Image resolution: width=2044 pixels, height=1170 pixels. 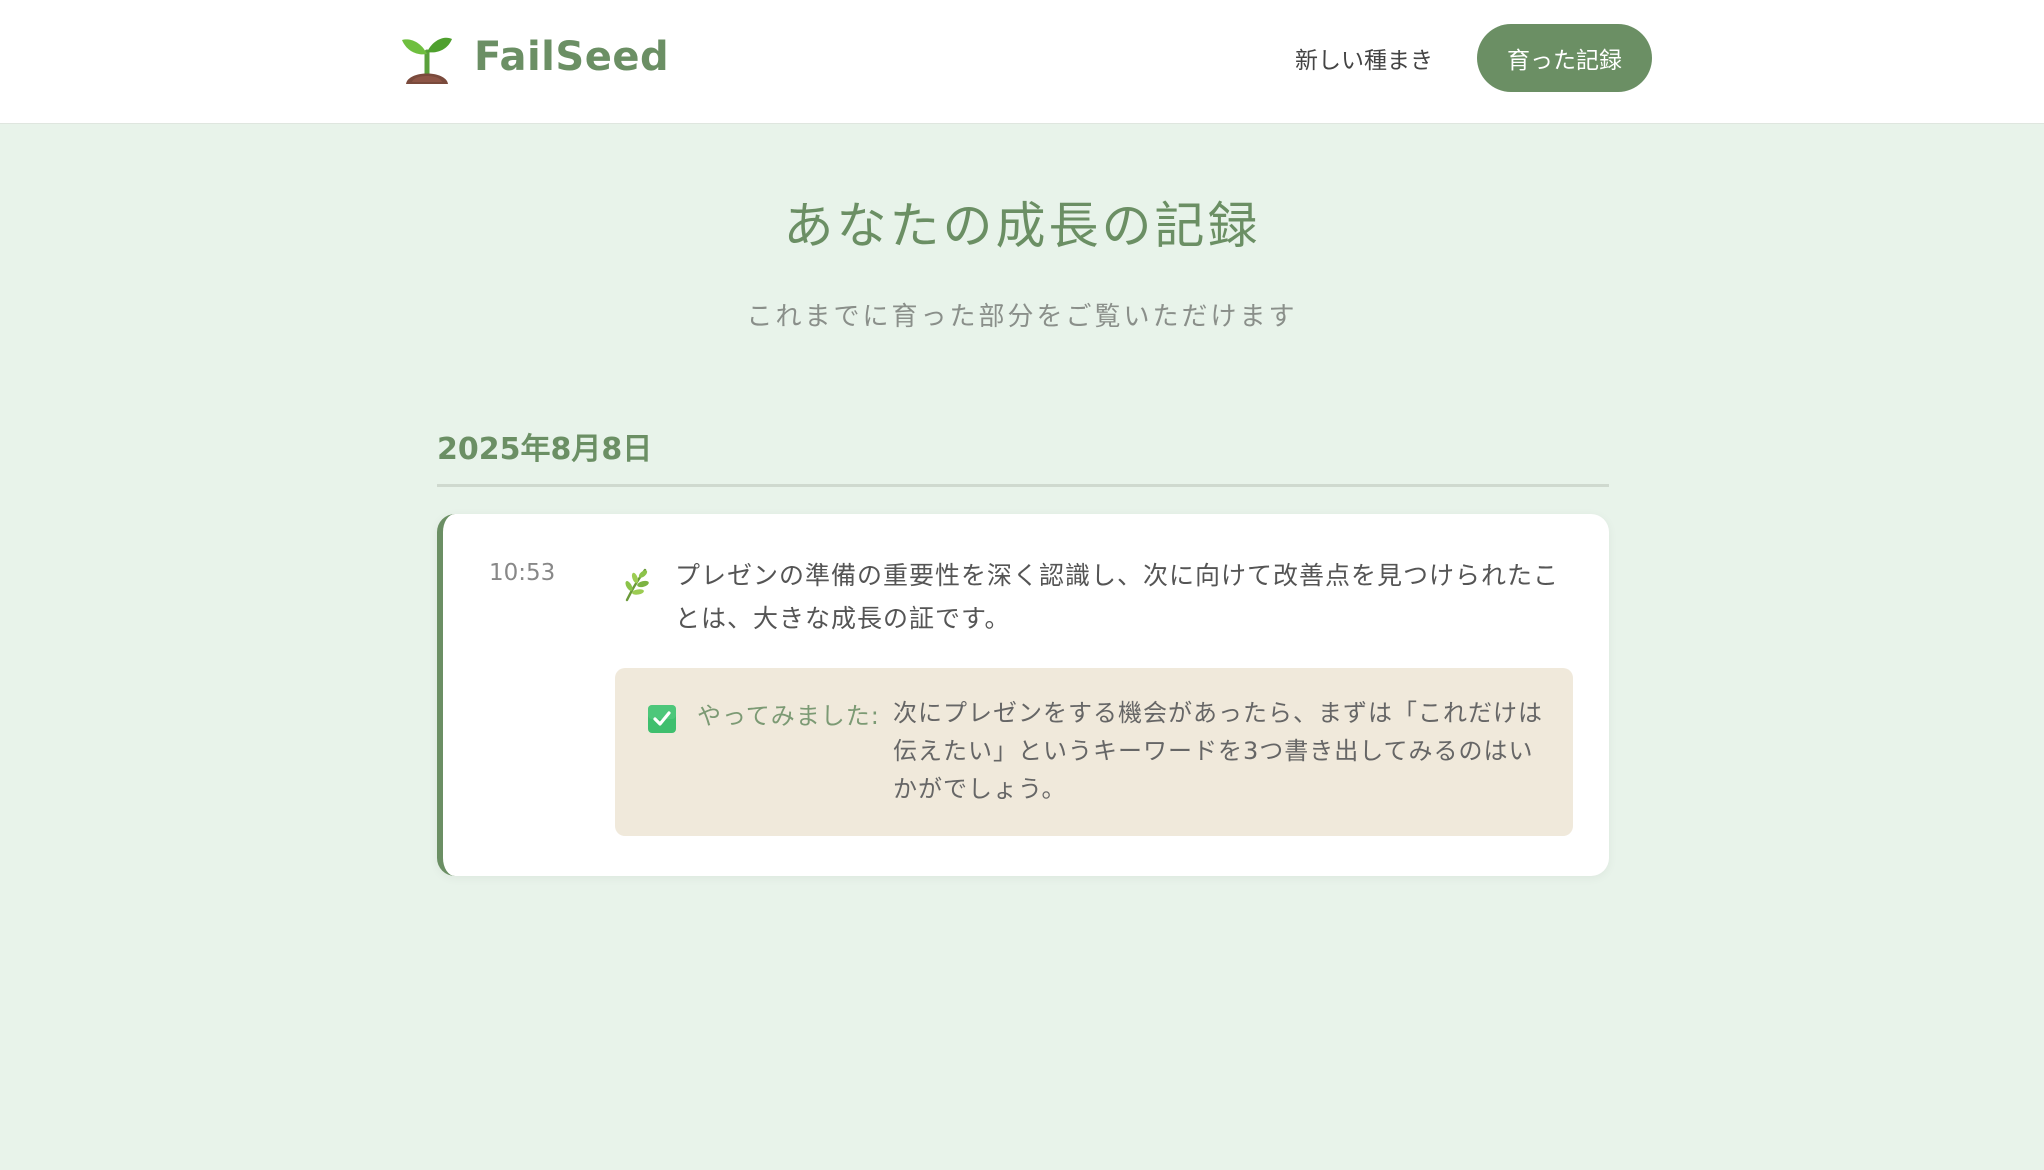 What do you see at coordinates (1364, 58) in the screenshot?
I see `nav-new-seed-link: 新しい種まき` at bounding box center [1364, 58].